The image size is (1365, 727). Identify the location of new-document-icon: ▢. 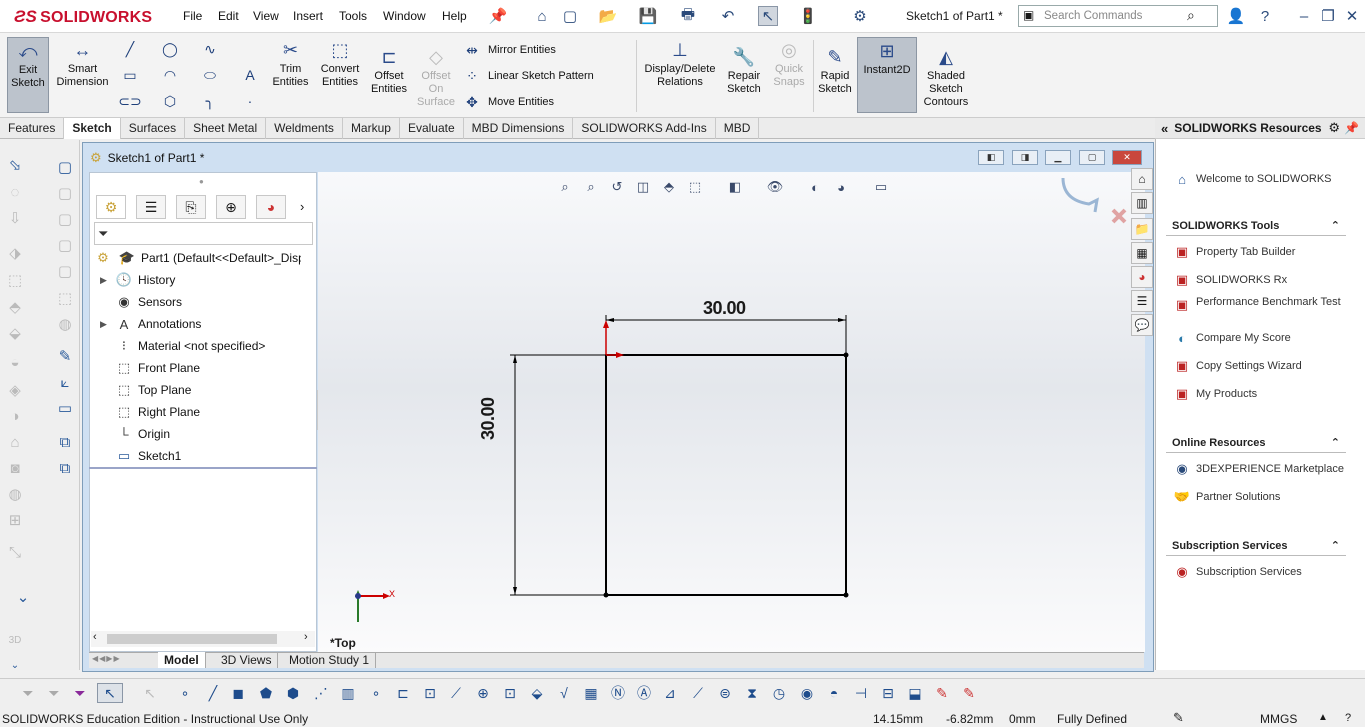
(570, 16).